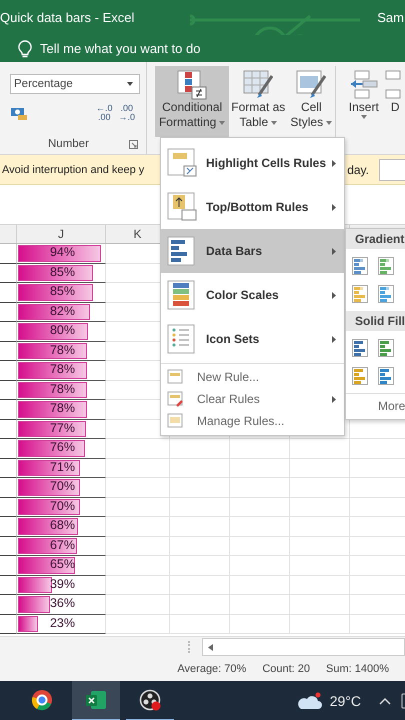  What do you see at coordinates (133, 144) in the screenshot?
I see `dialog-launcher-icon` at bounding box center [133, 144].